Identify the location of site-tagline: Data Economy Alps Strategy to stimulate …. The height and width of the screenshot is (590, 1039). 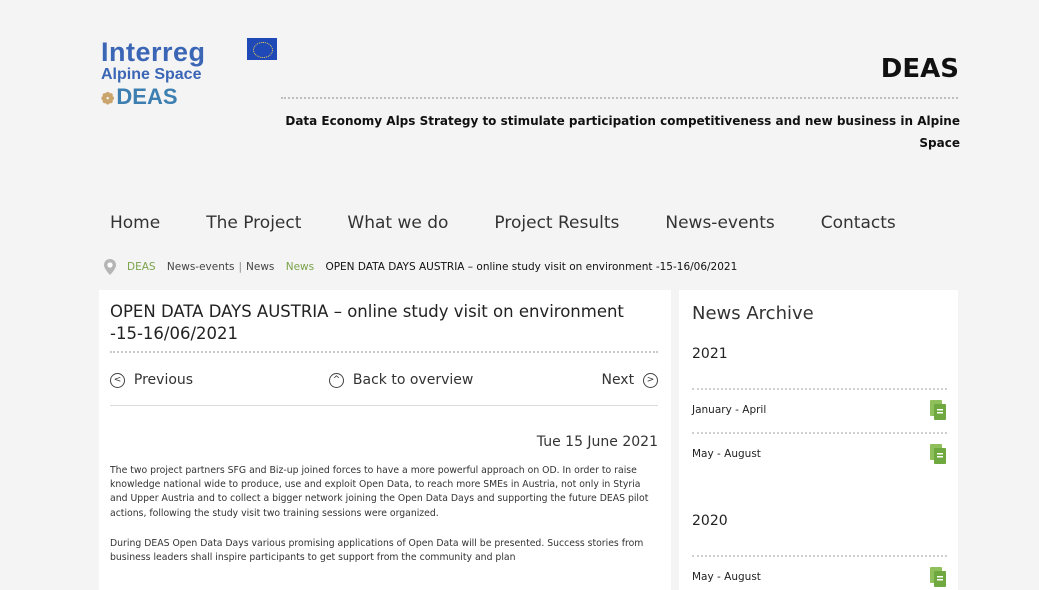
(622, 132).